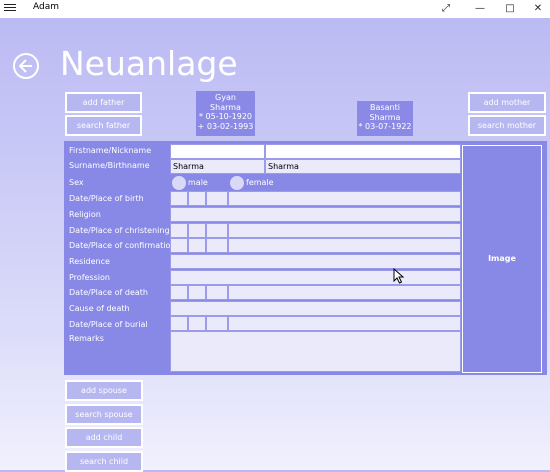 The height and width of the screenshot is (472, 550). What do you see at coordinates (119, 230) in the screenshot?
I see `label-christening: Date/Place of christening` at bounding box center [119, 230].